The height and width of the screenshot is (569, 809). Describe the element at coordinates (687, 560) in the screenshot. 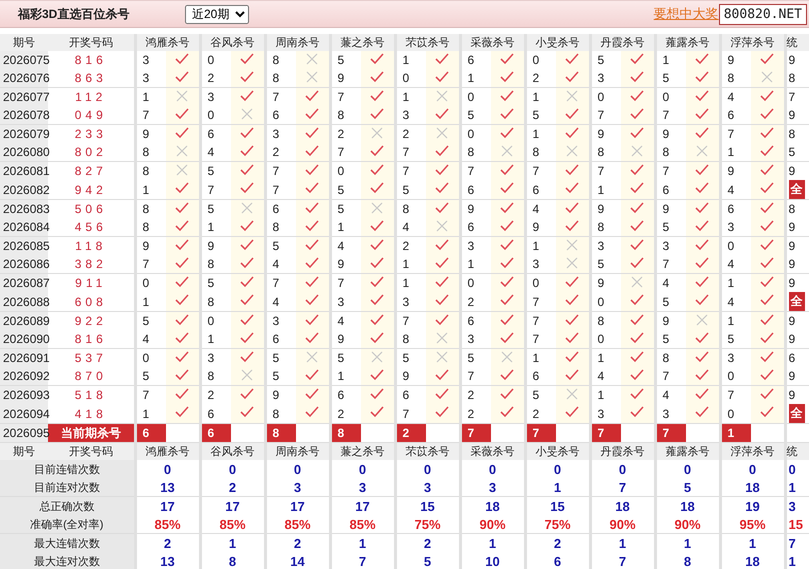

I see `stat-value: 8` at that location.